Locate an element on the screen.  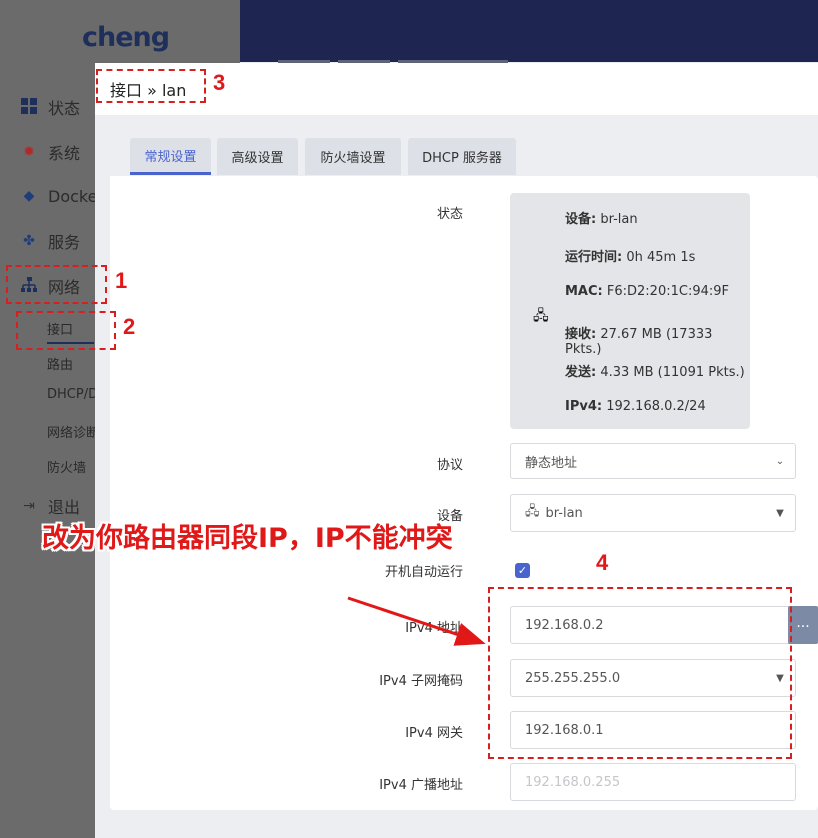
tab-general: 常规设置 is located at coordinates (170, 156).